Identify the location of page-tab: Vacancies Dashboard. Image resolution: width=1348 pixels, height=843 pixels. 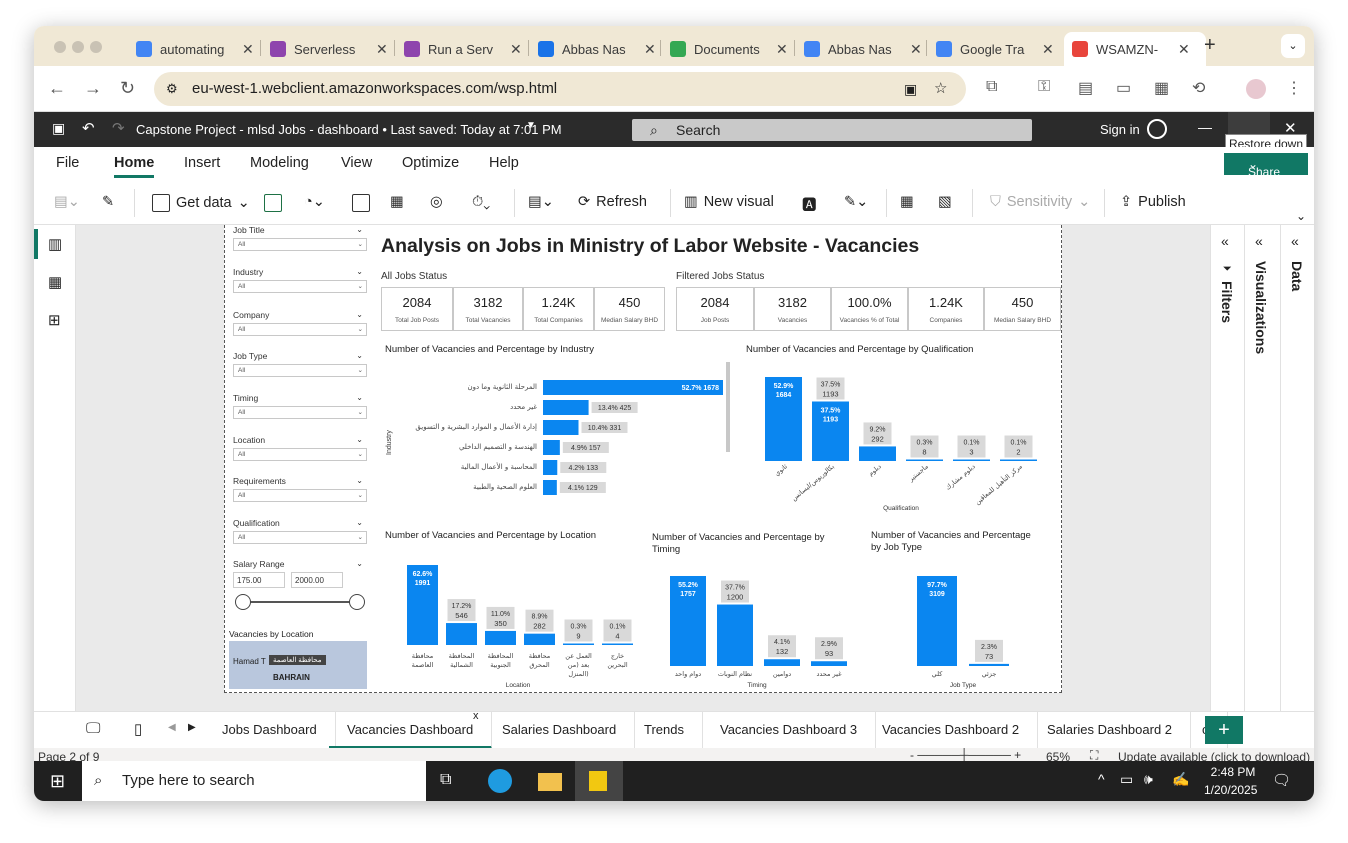
(411, 730).